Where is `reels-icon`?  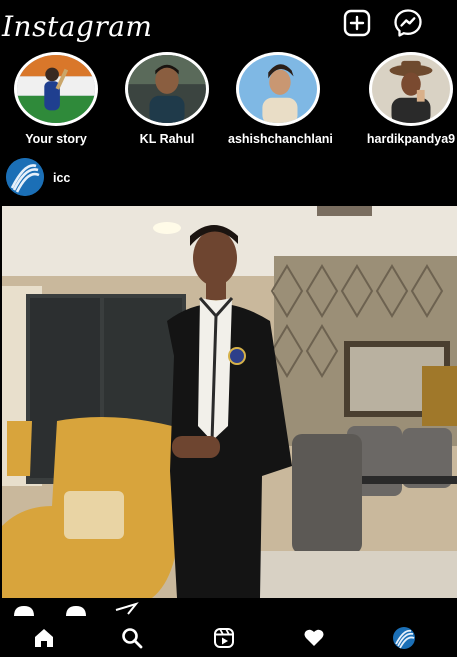 reels-icon is located at coordinates (224, 638).